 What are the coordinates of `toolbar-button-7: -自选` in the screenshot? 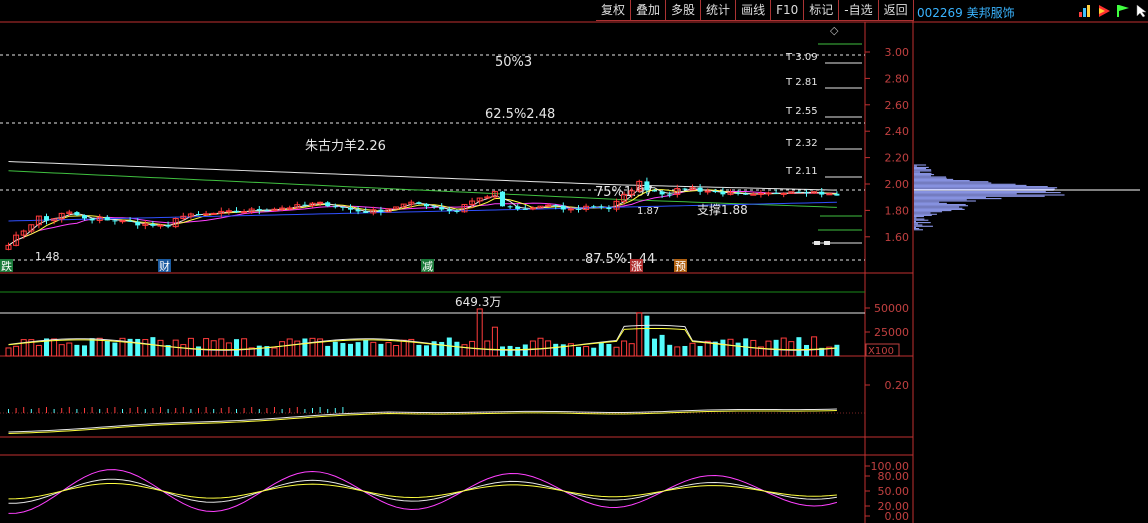 It's located at (859, 10).